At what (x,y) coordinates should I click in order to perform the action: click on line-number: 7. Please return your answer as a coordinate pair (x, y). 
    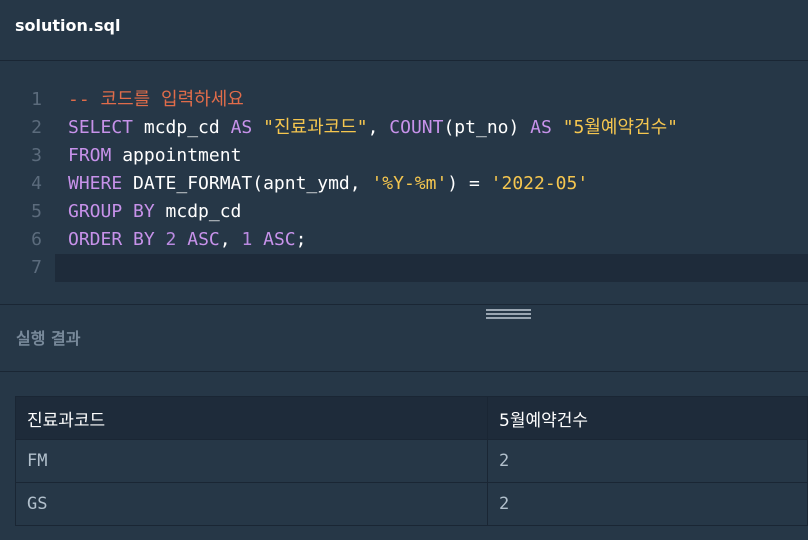
    Looking at the image, I should click on (36, 267).